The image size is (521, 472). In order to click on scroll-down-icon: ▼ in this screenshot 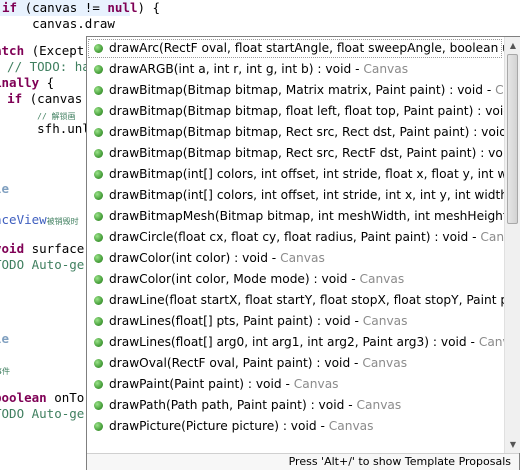, I will do `click(513, 444)`.